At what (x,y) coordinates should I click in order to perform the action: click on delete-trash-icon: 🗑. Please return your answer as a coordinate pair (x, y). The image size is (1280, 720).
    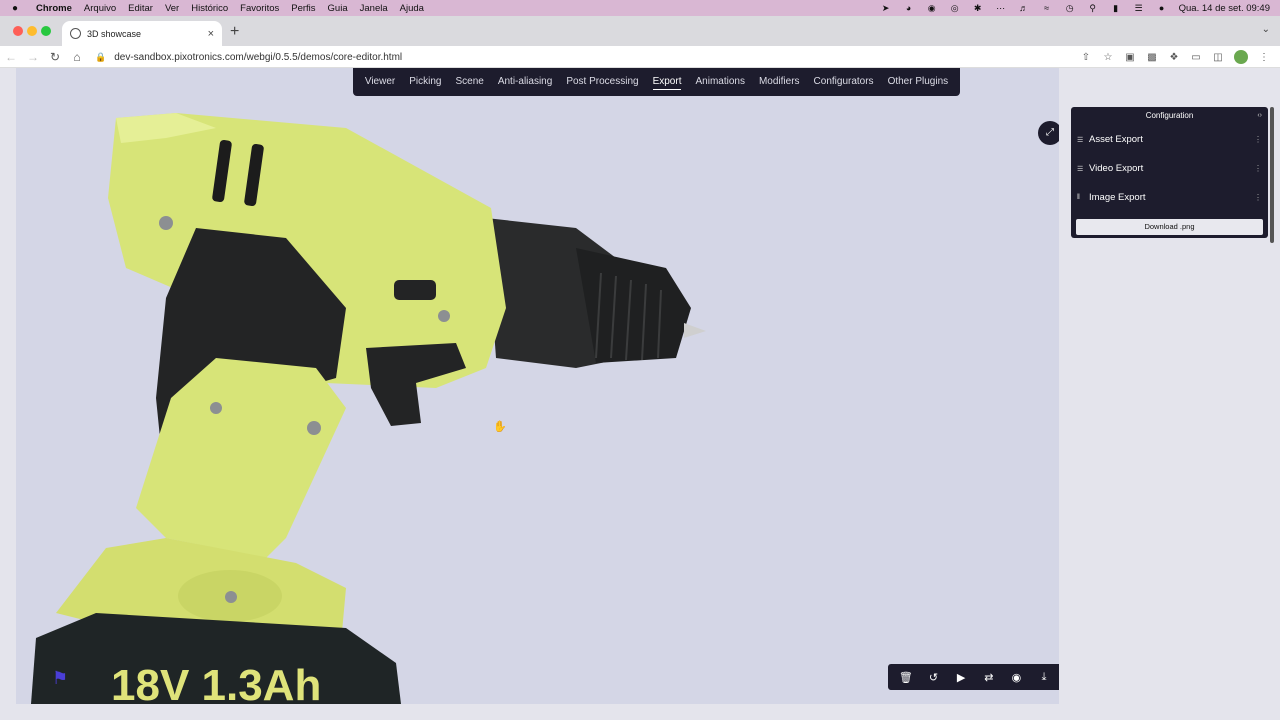
    Looking at the image, I should click on (906, 677).